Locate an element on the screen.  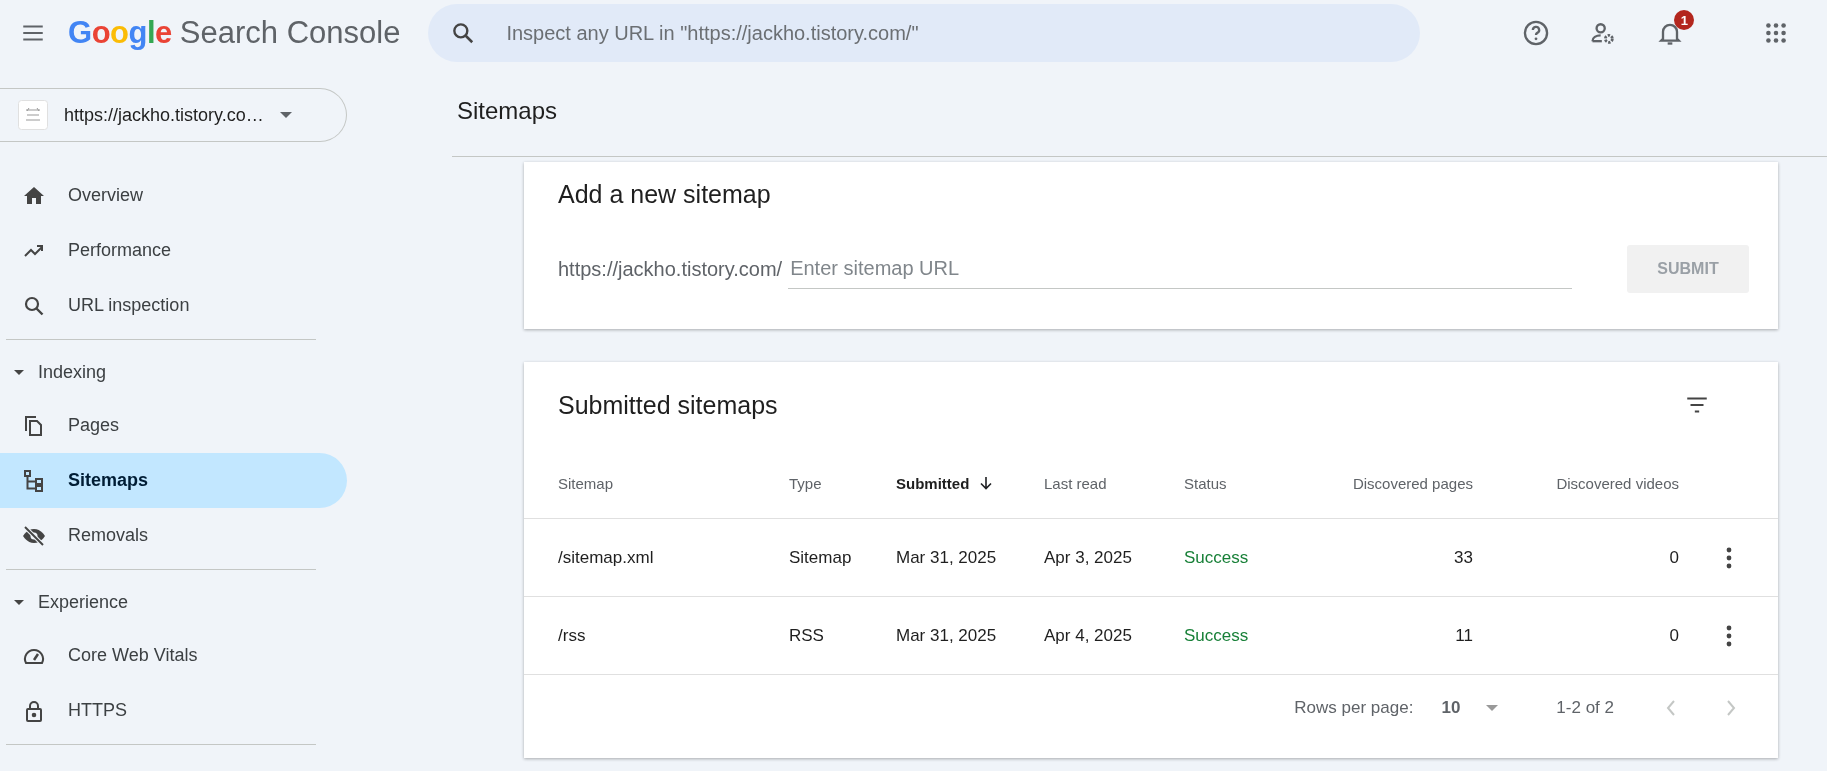
rows-per-page-select: 10 is located at coordinates (1470, 708).